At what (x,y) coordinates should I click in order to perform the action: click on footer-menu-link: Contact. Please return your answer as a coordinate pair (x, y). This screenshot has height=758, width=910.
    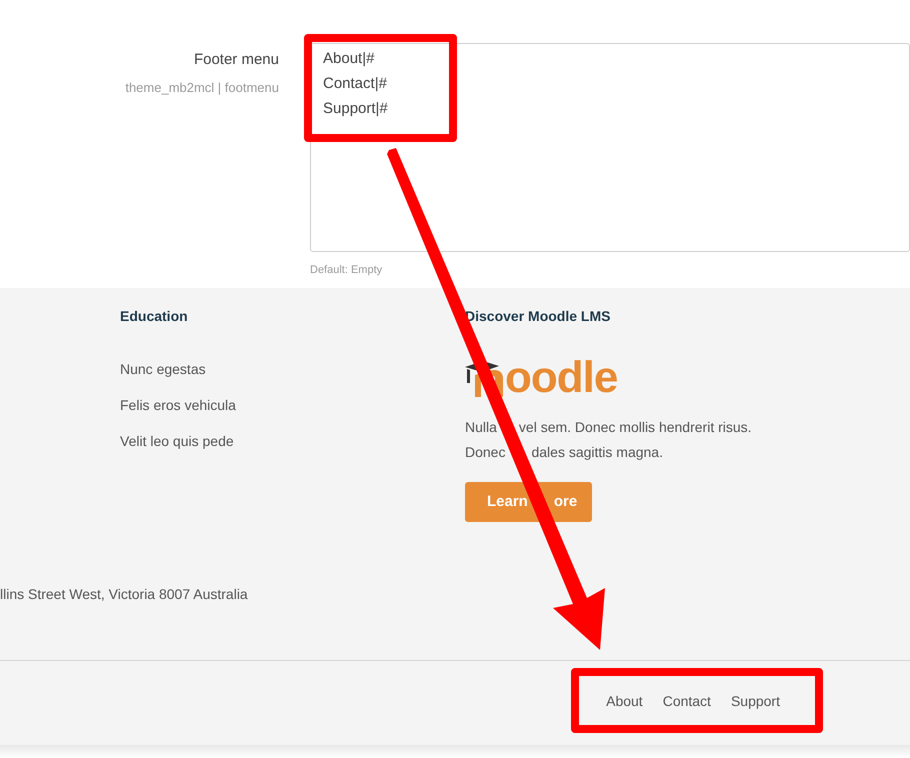
    Looking at the image, I should click on (686, 701).